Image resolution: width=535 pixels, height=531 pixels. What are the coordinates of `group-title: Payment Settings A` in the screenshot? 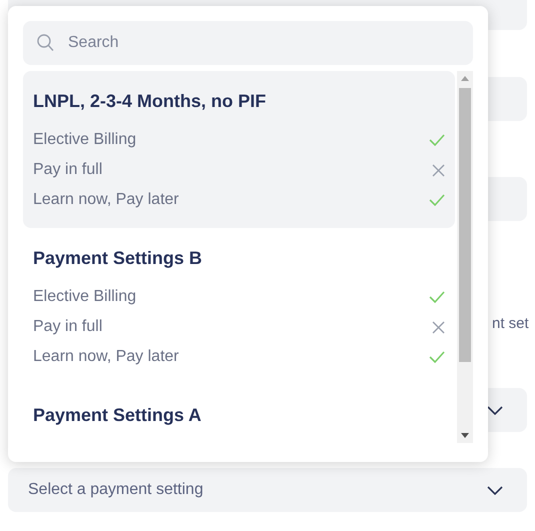 It's located at (117, 415).